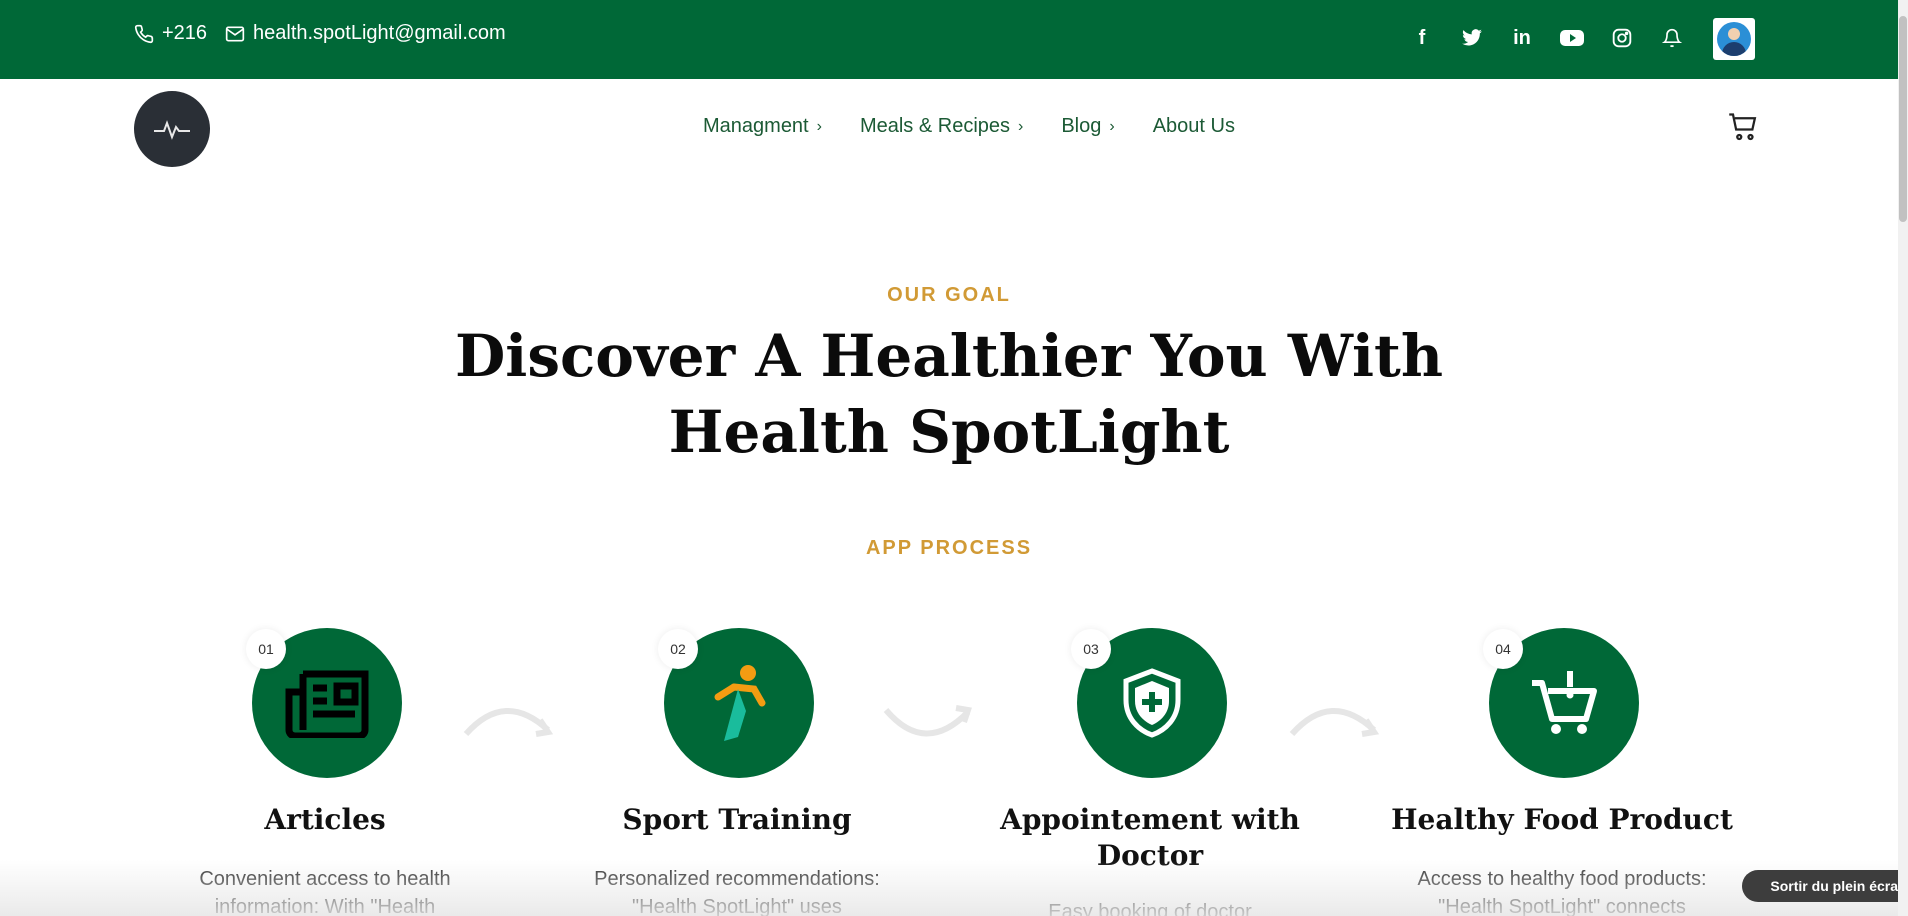 This screenshot has height=916, width=1908. I want to click on mail-icon, so click(235, 33).